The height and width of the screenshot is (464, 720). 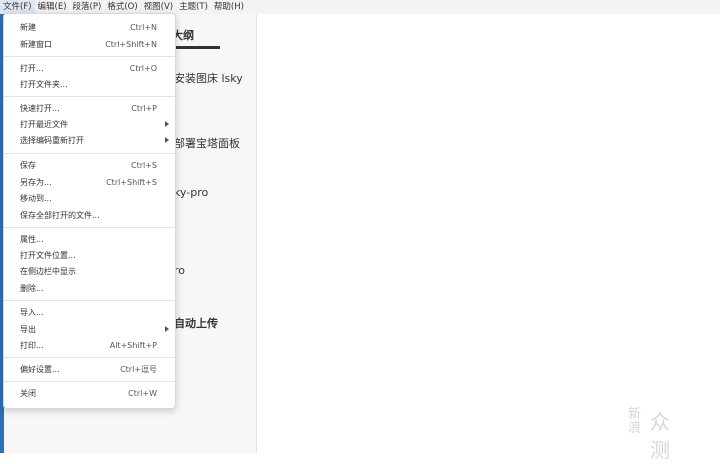 What do you see at coordinates (89, 68) in the screenshot?
I see `menu-item-open: 打开... Ctrl+O` at bounding box center [89, 68].